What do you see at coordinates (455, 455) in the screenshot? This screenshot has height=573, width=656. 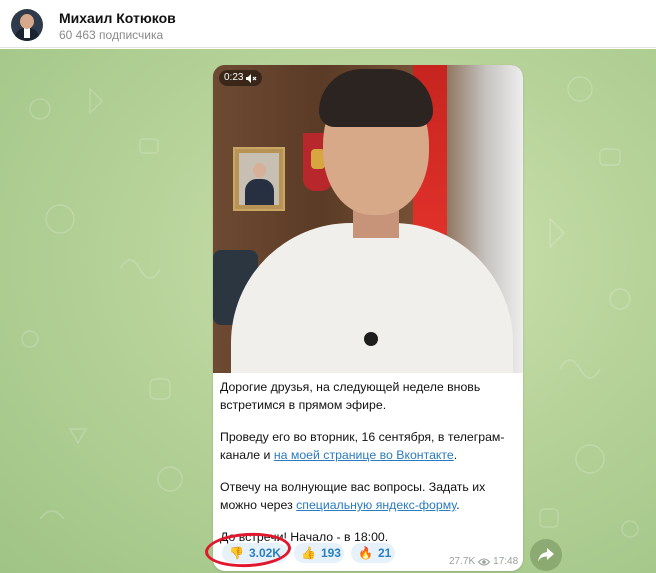 I see `post-paragraph-2-end: .` at bounding box center [455, 455].